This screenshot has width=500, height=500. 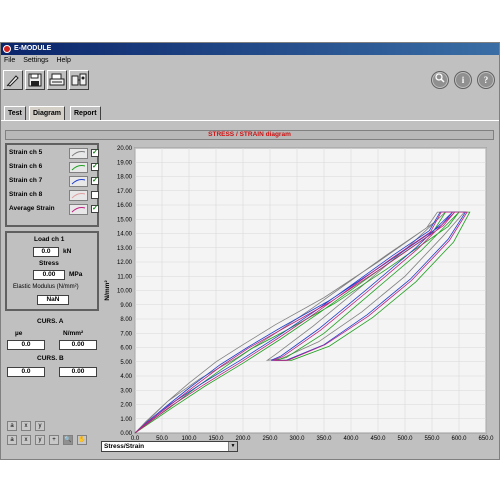 I want to click on help-glyph: ?, so click(x=486, y=80).